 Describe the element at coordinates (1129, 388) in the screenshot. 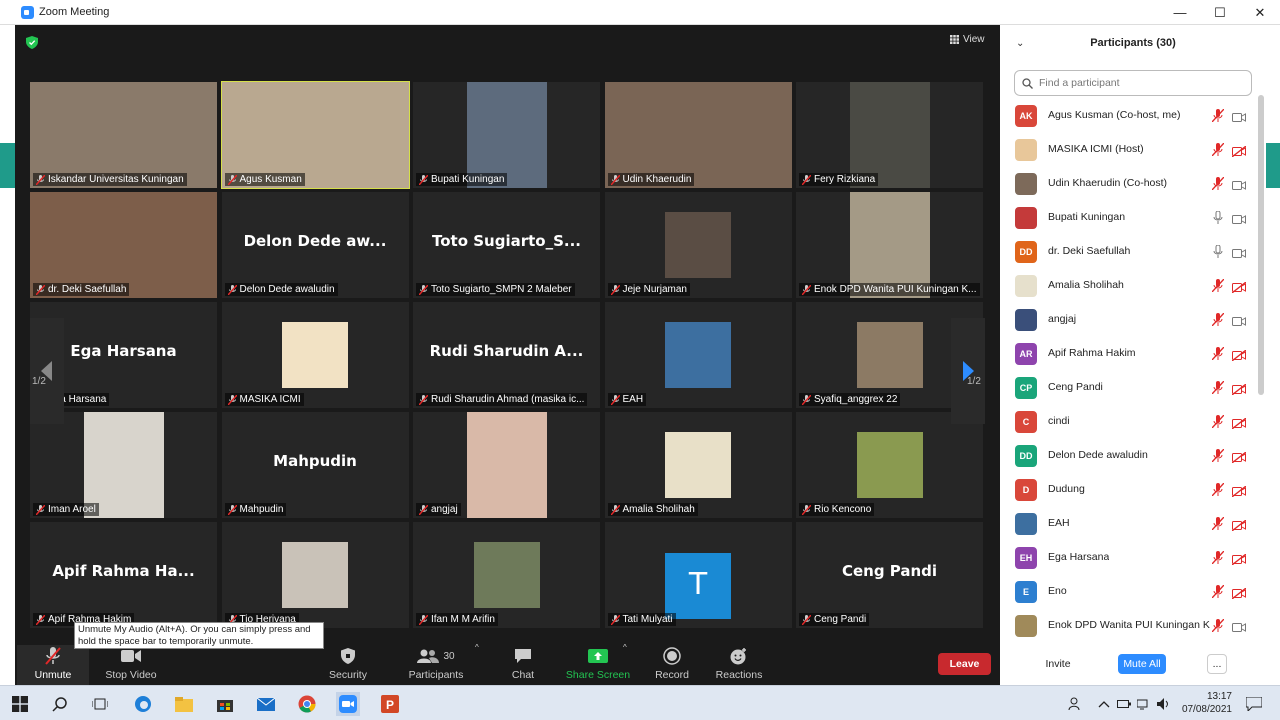

I see `participant-list-item: CP Ceng Pandi` at that location.